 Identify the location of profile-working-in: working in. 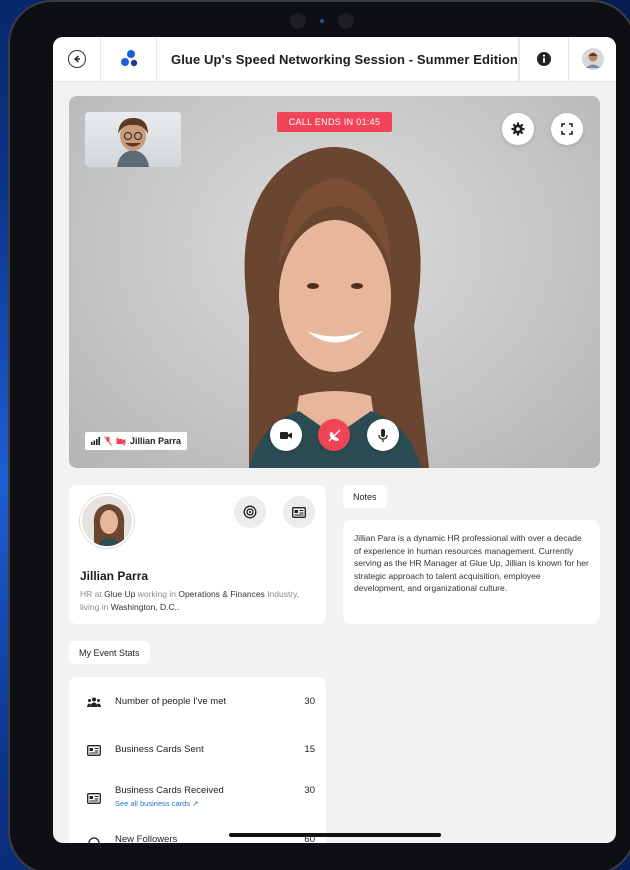
(156, 594).